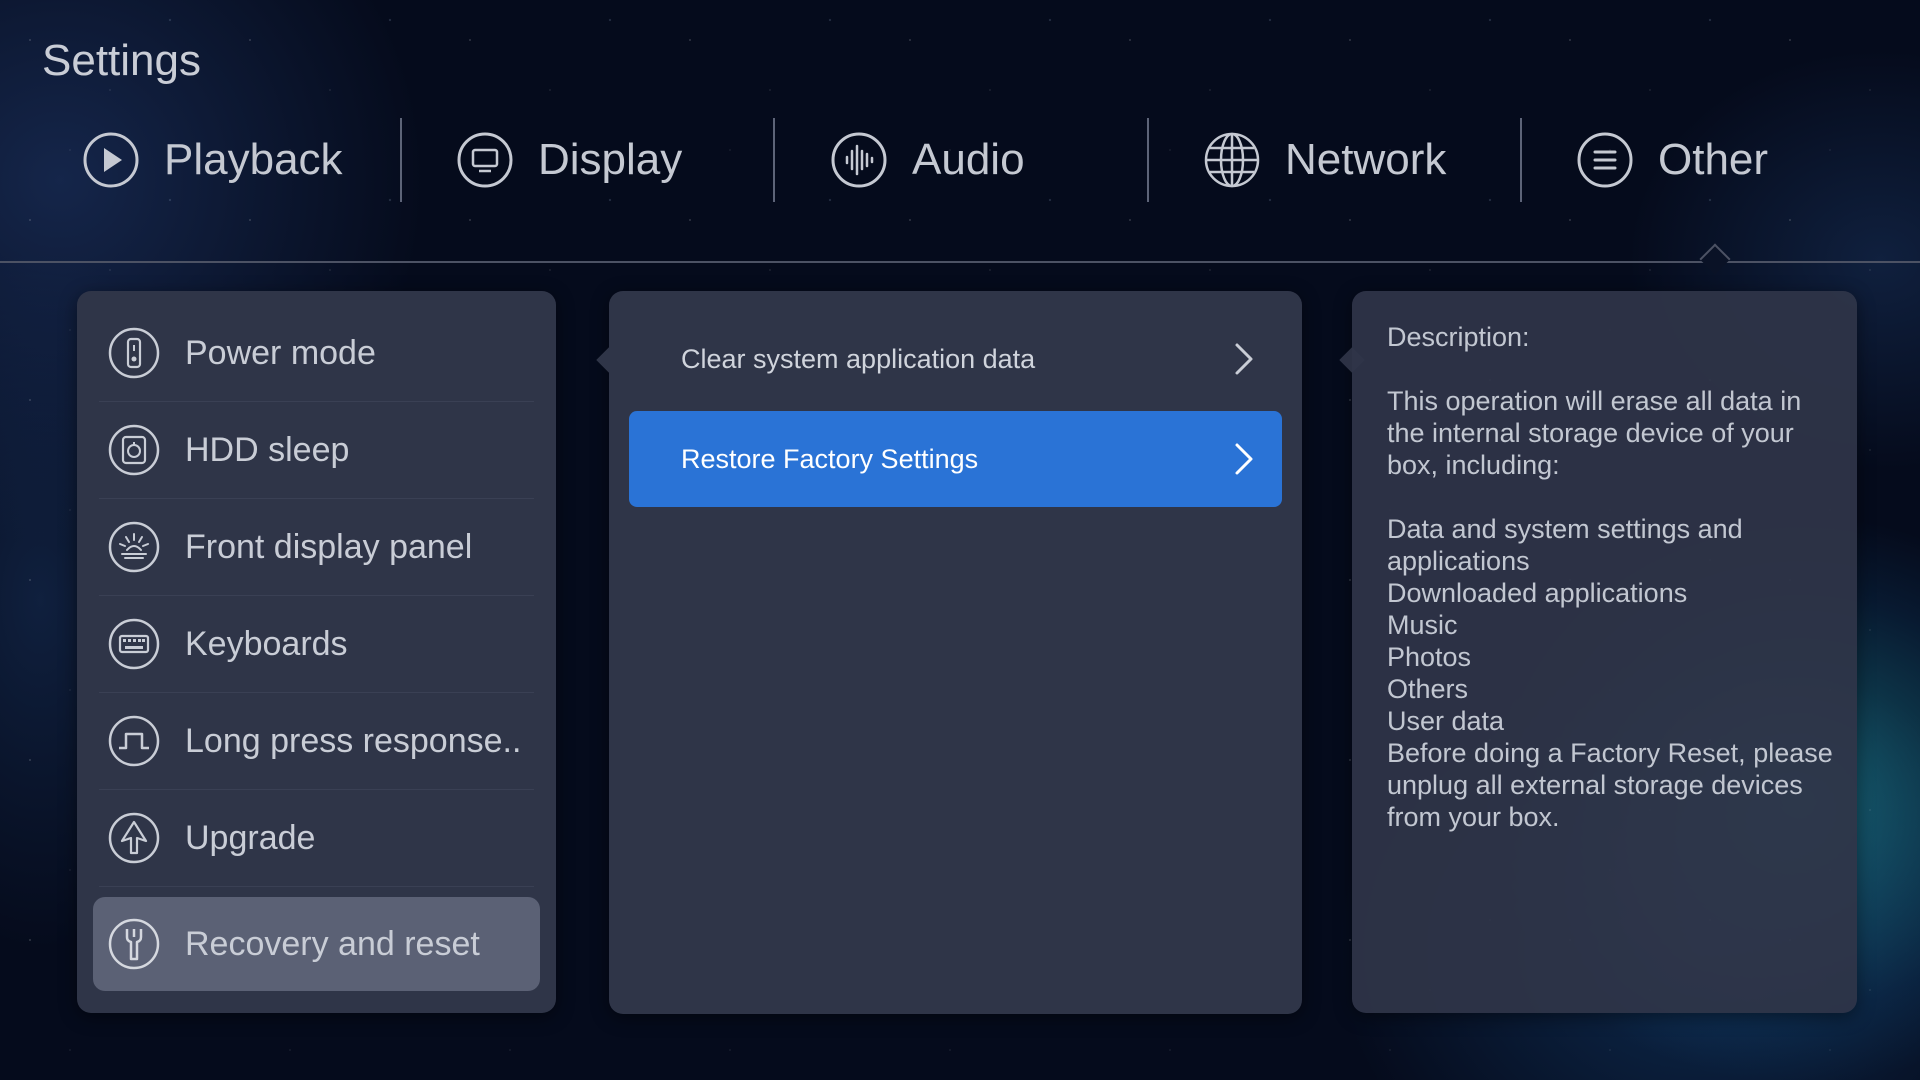 This screenshot has width=1920, height=1080. I want to click on sidebar-item-front-display-panel: Front display panel, so click(316, 548).